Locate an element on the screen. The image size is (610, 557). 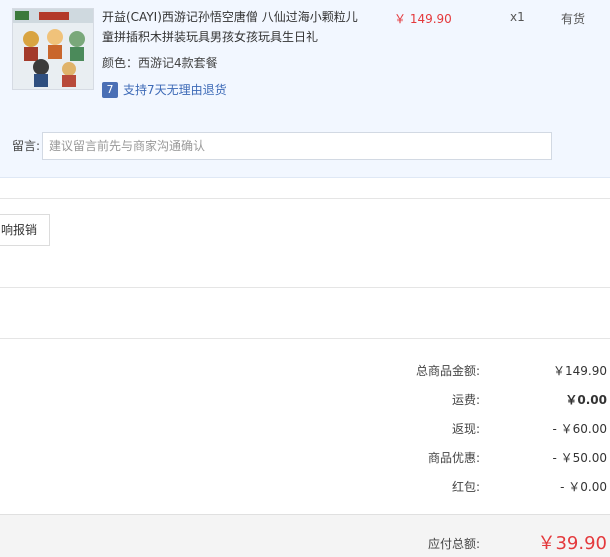
summary-row-red-packet: 红包: - ￥0.00 is located at coordinates (305, 487).